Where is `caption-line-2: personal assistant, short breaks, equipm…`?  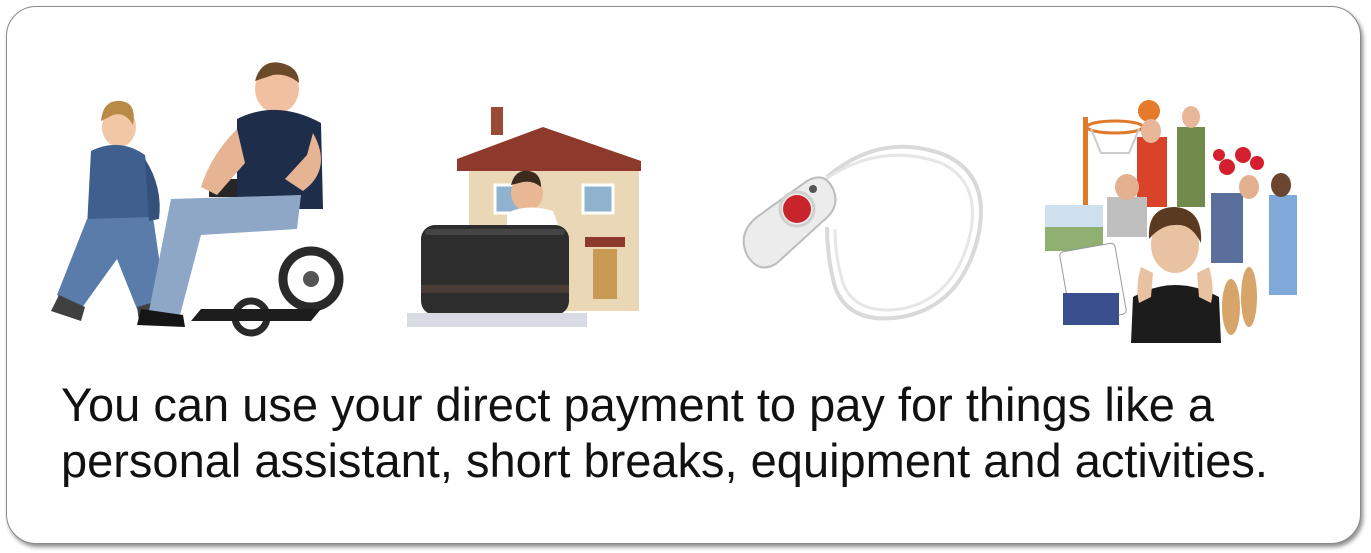
caption-line-2: personal assistant, short breaks, equipm… is located at coordinates (664, 460).